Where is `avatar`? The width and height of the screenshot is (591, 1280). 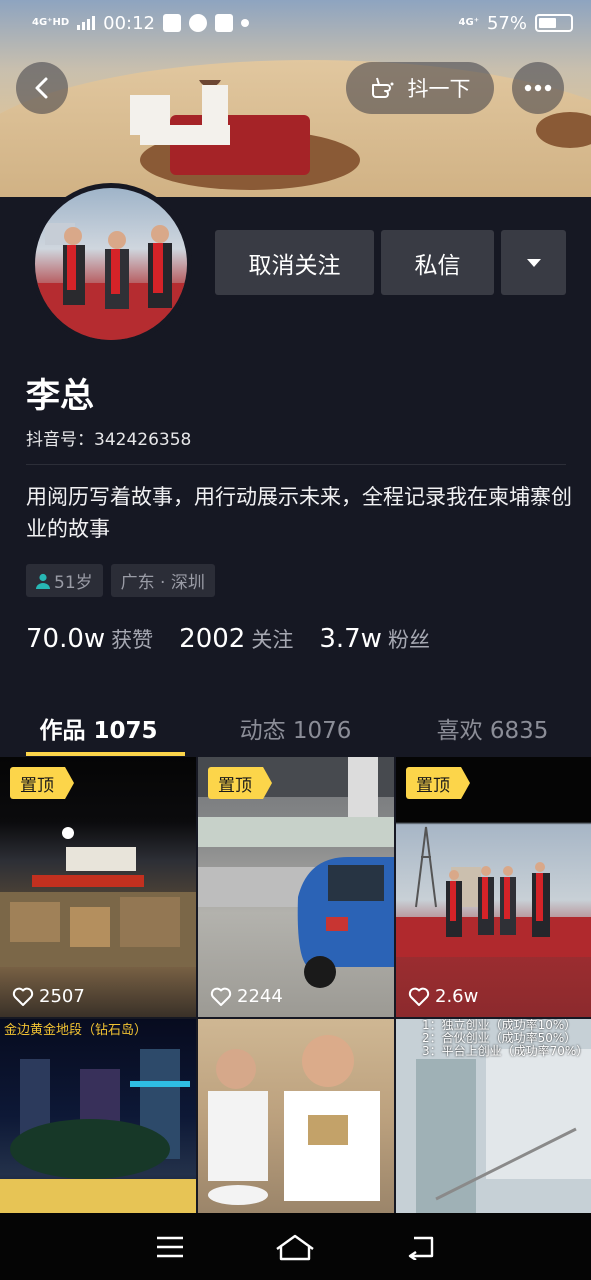 avatar is located at coordinates (111, 264).